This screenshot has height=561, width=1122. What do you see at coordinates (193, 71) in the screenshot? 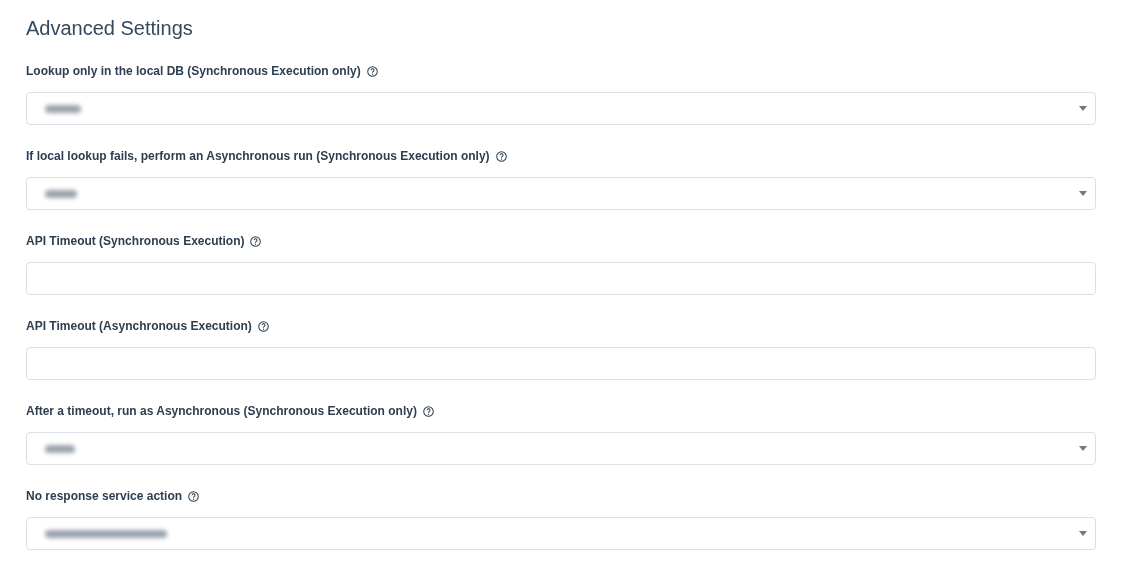
I see `field-label: Lookup only in the local DB (Synchronous Execution only)` at bounding box center [193, 71].